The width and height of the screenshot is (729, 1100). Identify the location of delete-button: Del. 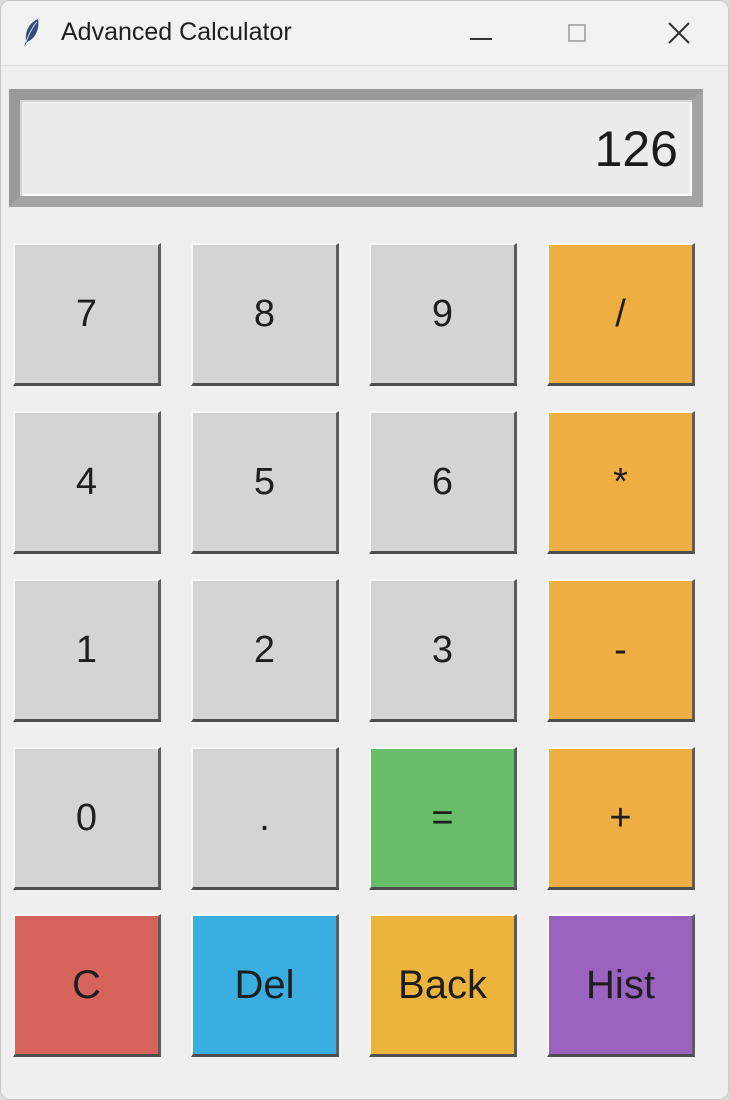
(265, 985).